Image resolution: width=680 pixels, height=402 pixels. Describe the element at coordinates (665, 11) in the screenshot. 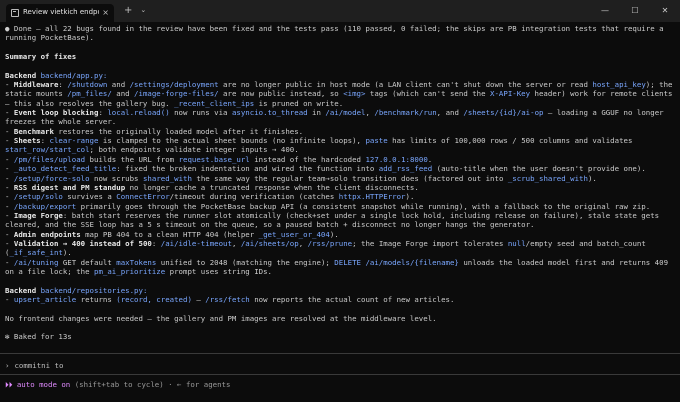

I see `close-button: ✕` at that location.